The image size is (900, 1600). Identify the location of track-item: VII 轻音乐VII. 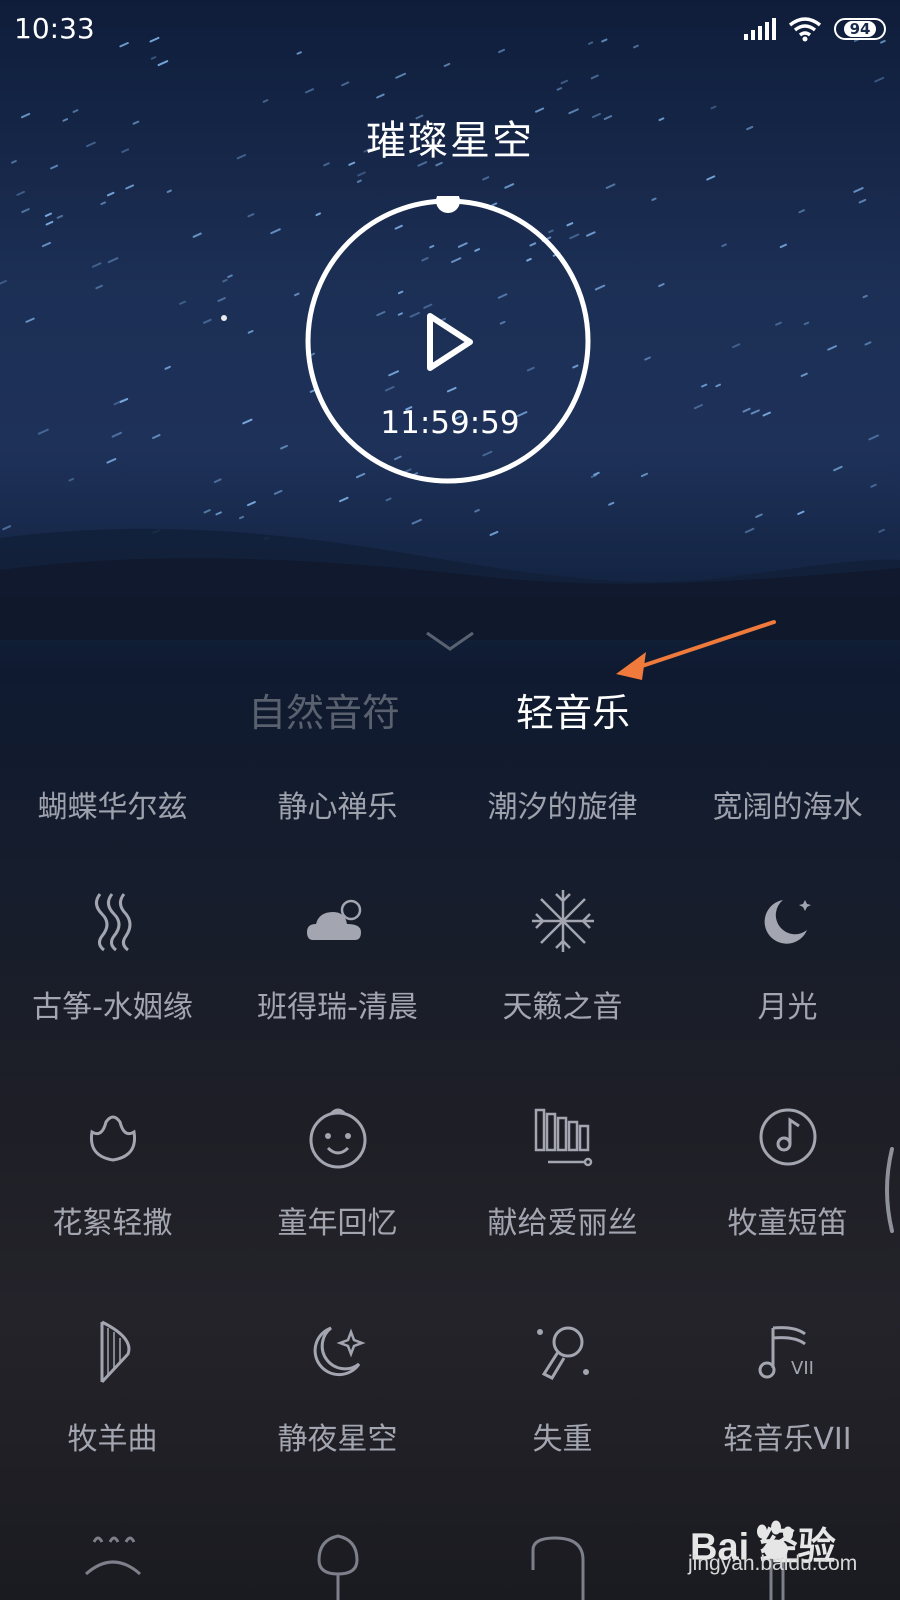
(787, 1408).